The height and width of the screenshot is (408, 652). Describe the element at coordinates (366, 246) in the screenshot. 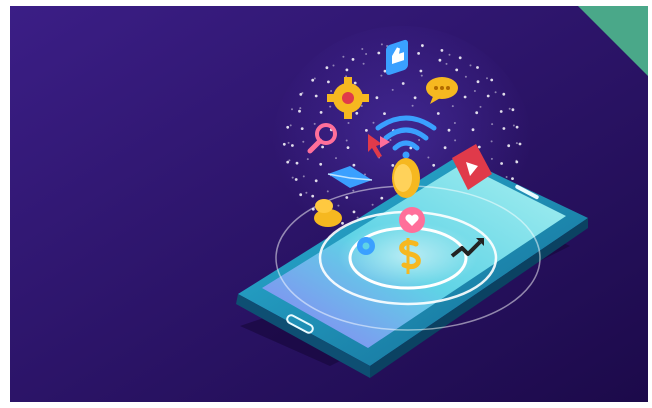

I see `gear-small-icon` at that location.